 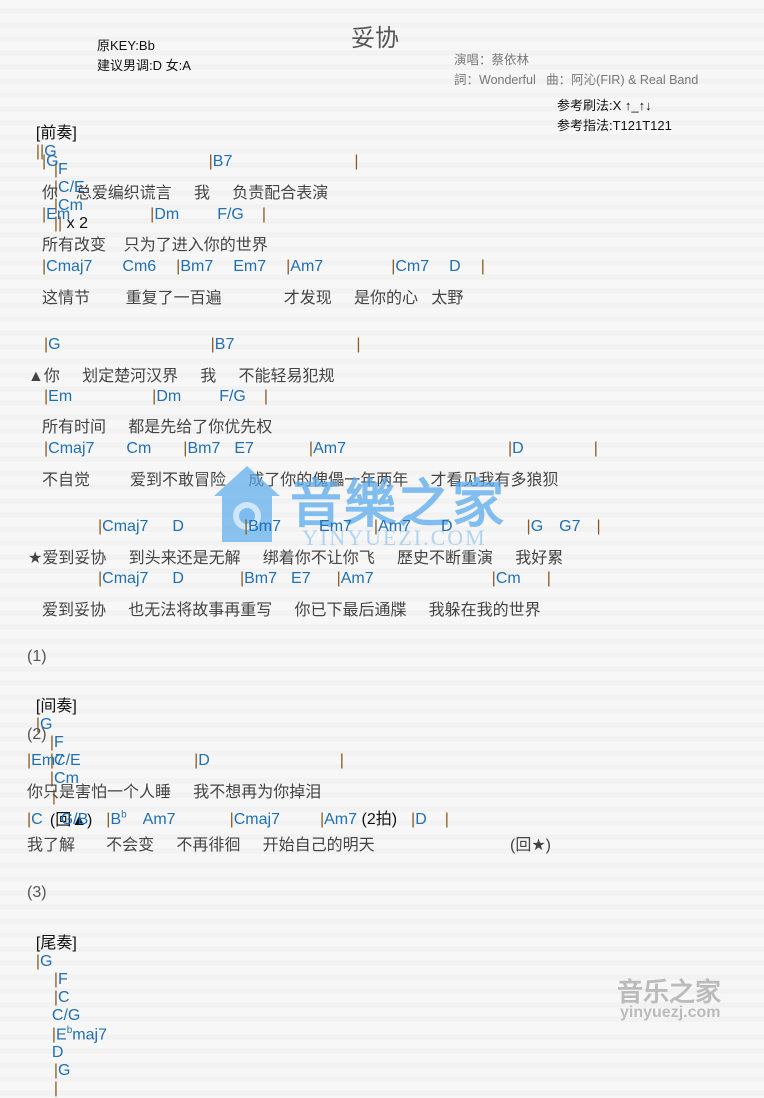 I want to click on credits: 詞：Wonderful 曲：阿沁(FIR) & Real Band, so click(x=576, y=80).